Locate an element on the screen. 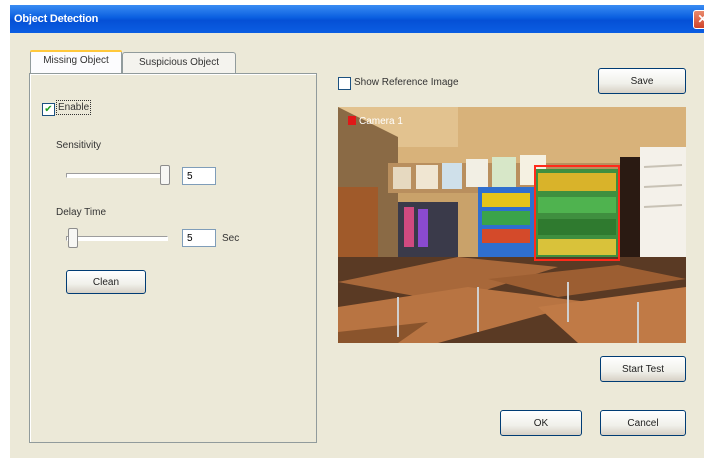 This screenshot has height=458, width=704. sensitivity-label: Sensitivity is located at coordinates (79, 145).